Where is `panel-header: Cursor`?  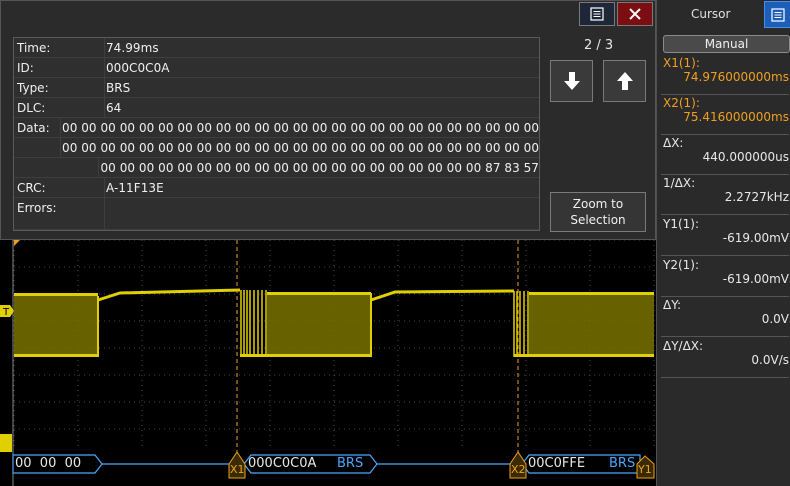
panel-header: Cursor is located at coordinates (723, 15).